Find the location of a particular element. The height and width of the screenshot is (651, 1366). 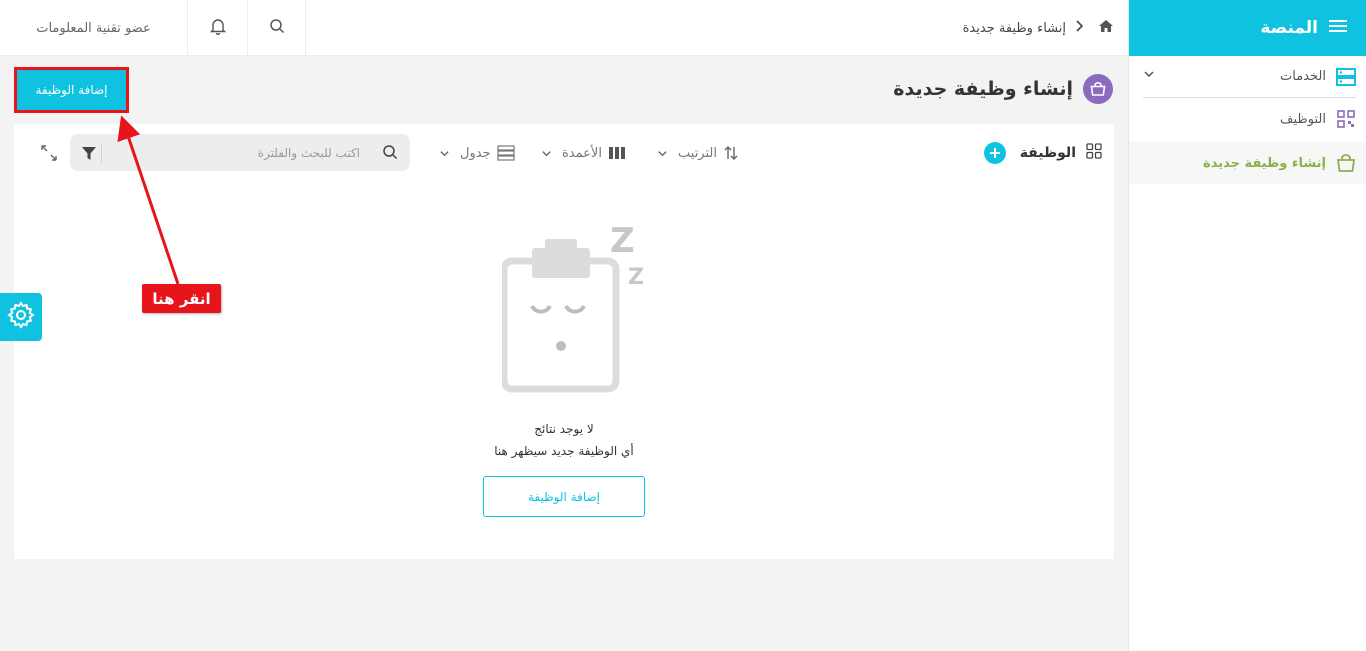

empty-state-illustration: Z Z is located at coordinates (581, 309).